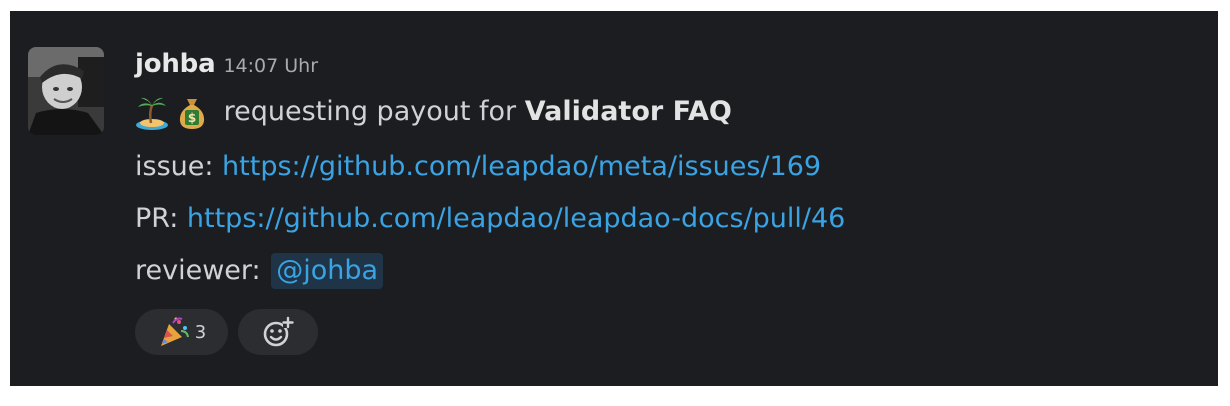 The image size is (1230, 406). I want to click on message-header: johba 14:07 Uhr, so click(671, 69).